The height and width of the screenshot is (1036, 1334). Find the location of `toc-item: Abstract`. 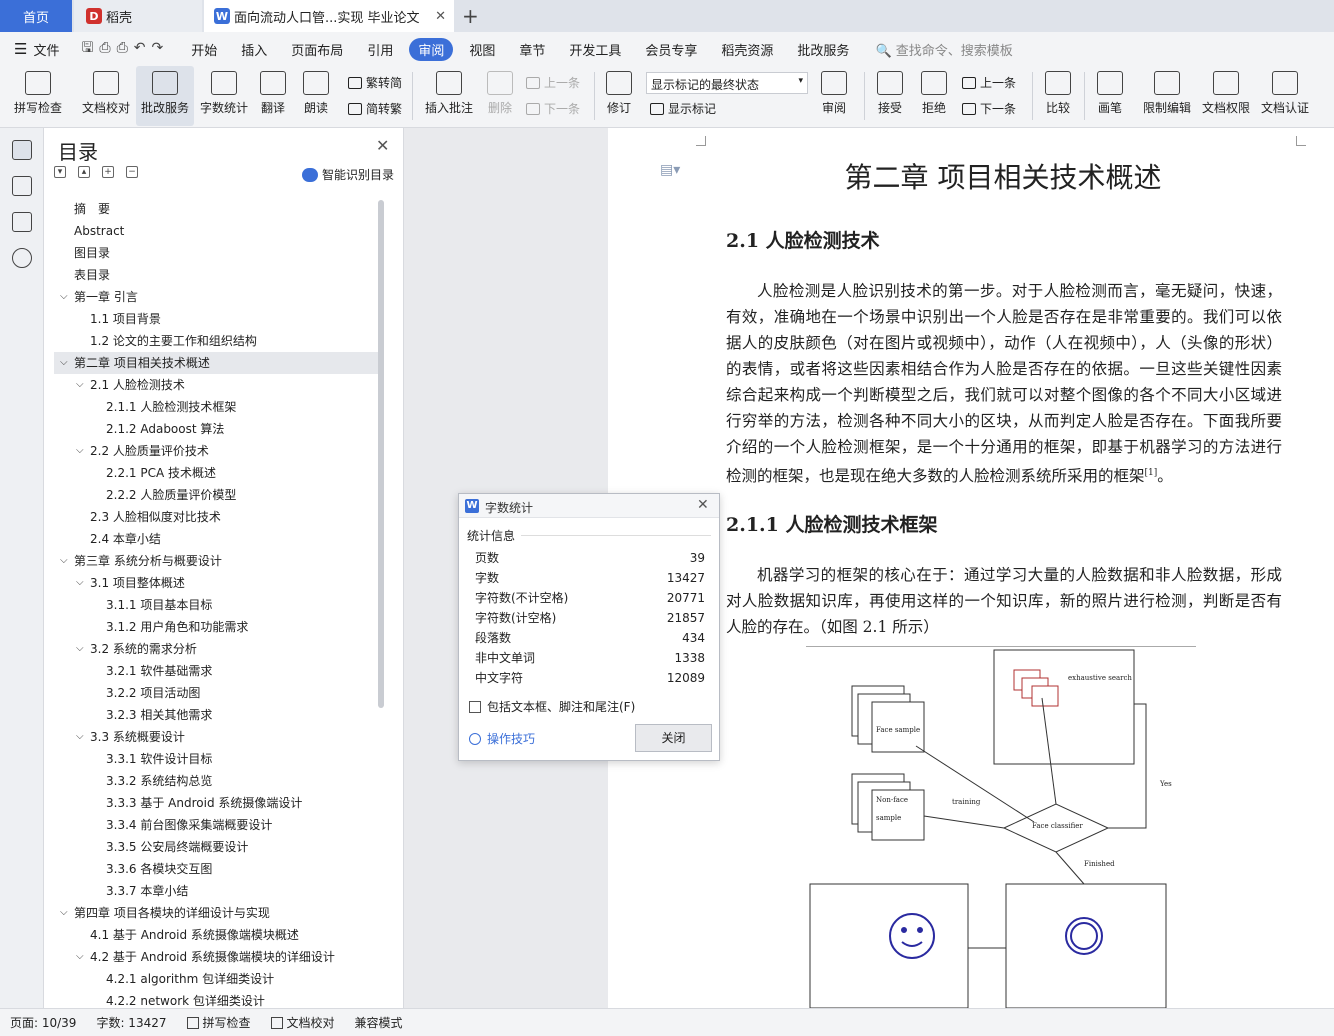

toc-item: Abstract is located at coordinates (216, 231).